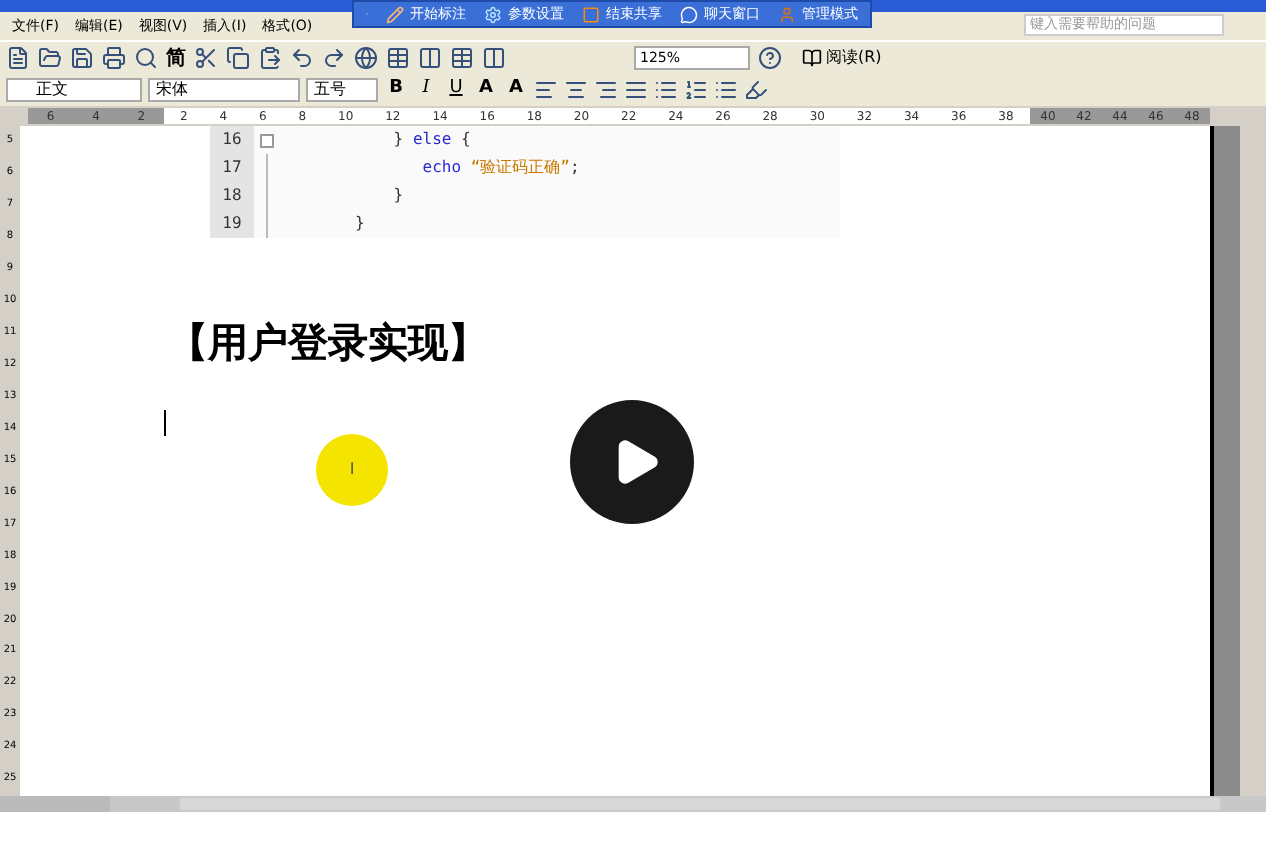 Image resolution: width=1266 pixels, height=862 pixels. I want to click on line-number: 16, so click(232, 140).